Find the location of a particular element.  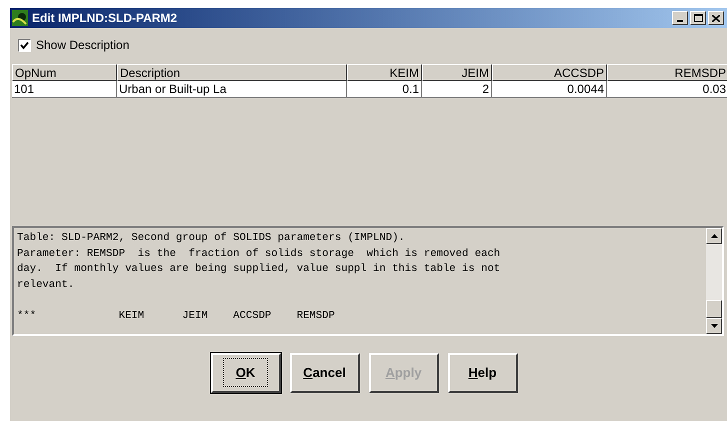

column-header: ACCSDP is located at coordinates (549, 72).